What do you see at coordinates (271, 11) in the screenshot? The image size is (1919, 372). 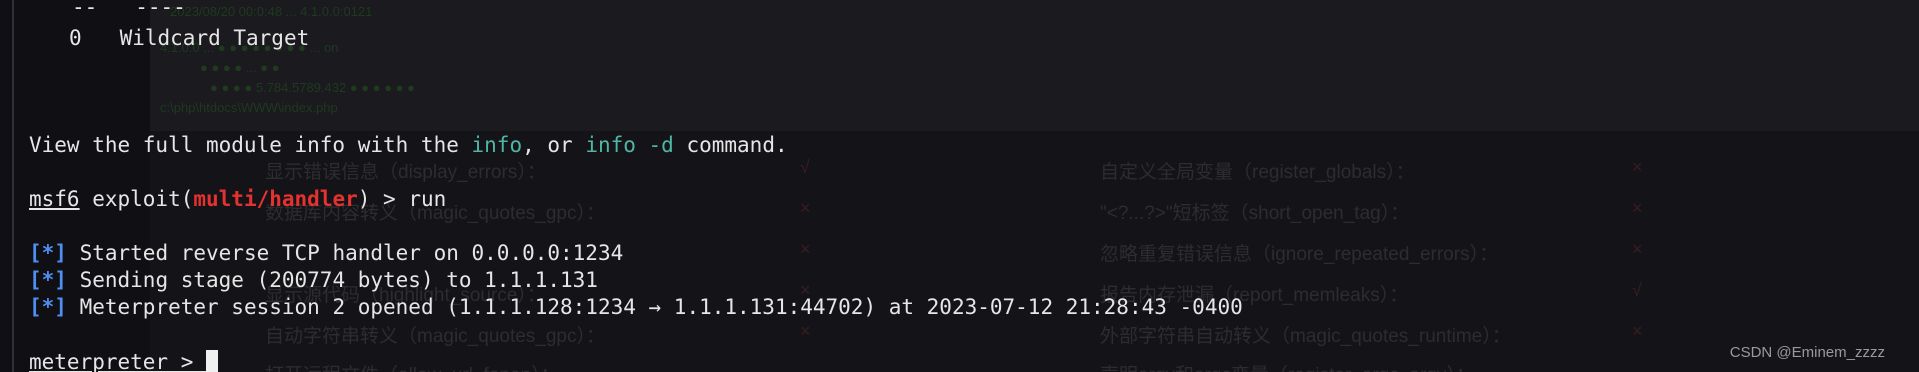 I see `background-ghost-text: 2023/08/20 00:0:48 ... 4.1.0.0:0121` at bounding box center [271, 11].